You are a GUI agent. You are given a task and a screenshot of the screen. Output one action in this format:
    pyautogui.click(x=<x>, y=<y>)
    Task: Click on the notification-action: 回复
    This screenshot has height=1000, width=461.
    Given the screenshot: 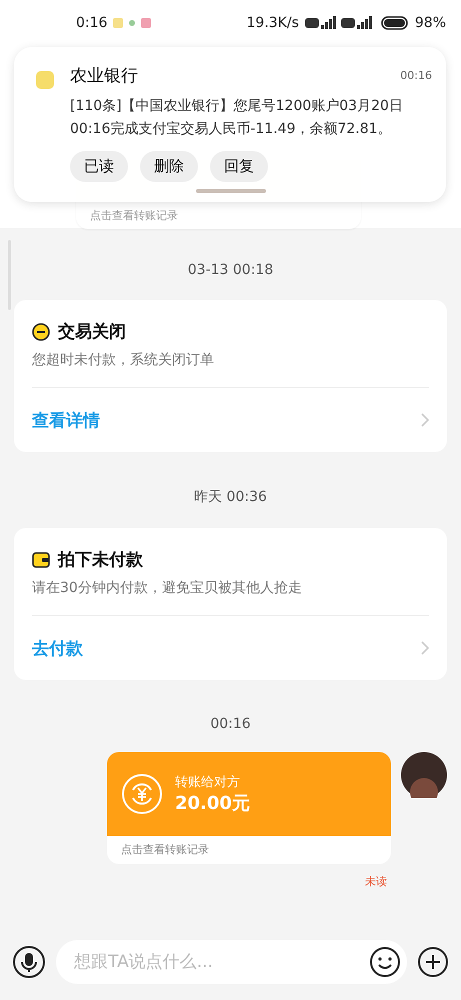 What is the action you would take?
    pyautogui.click(x=239, y=166)
    